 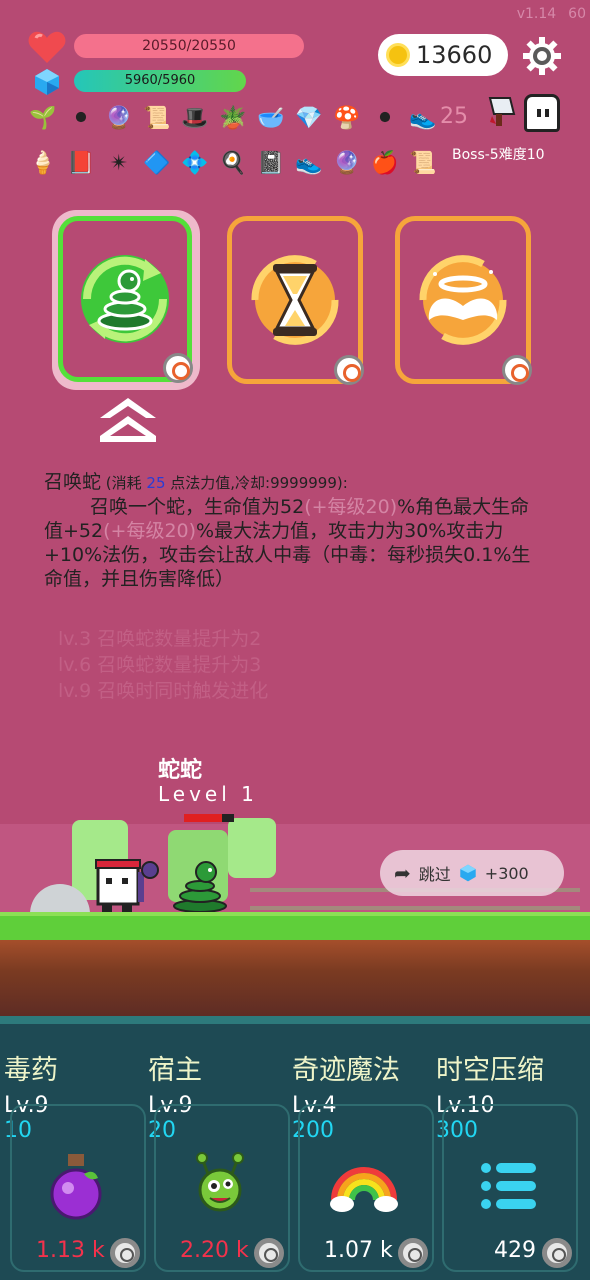 What do you see at coordinates (271, 163) in the screenshot?
I see `skull-book-icon: 📓` at bounding box center [271, 163].